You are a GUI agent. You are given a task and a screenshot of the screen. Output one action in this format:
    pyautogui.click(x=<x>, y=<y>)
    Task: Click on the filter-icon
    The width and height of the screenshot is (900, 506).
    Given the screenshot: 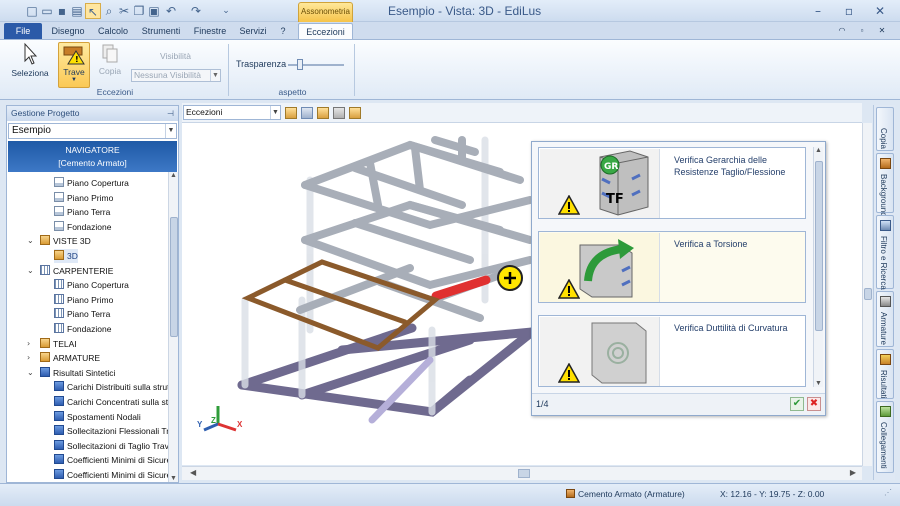 What is the action you would take?
    pyautogui.click(x=885, y=225)
    